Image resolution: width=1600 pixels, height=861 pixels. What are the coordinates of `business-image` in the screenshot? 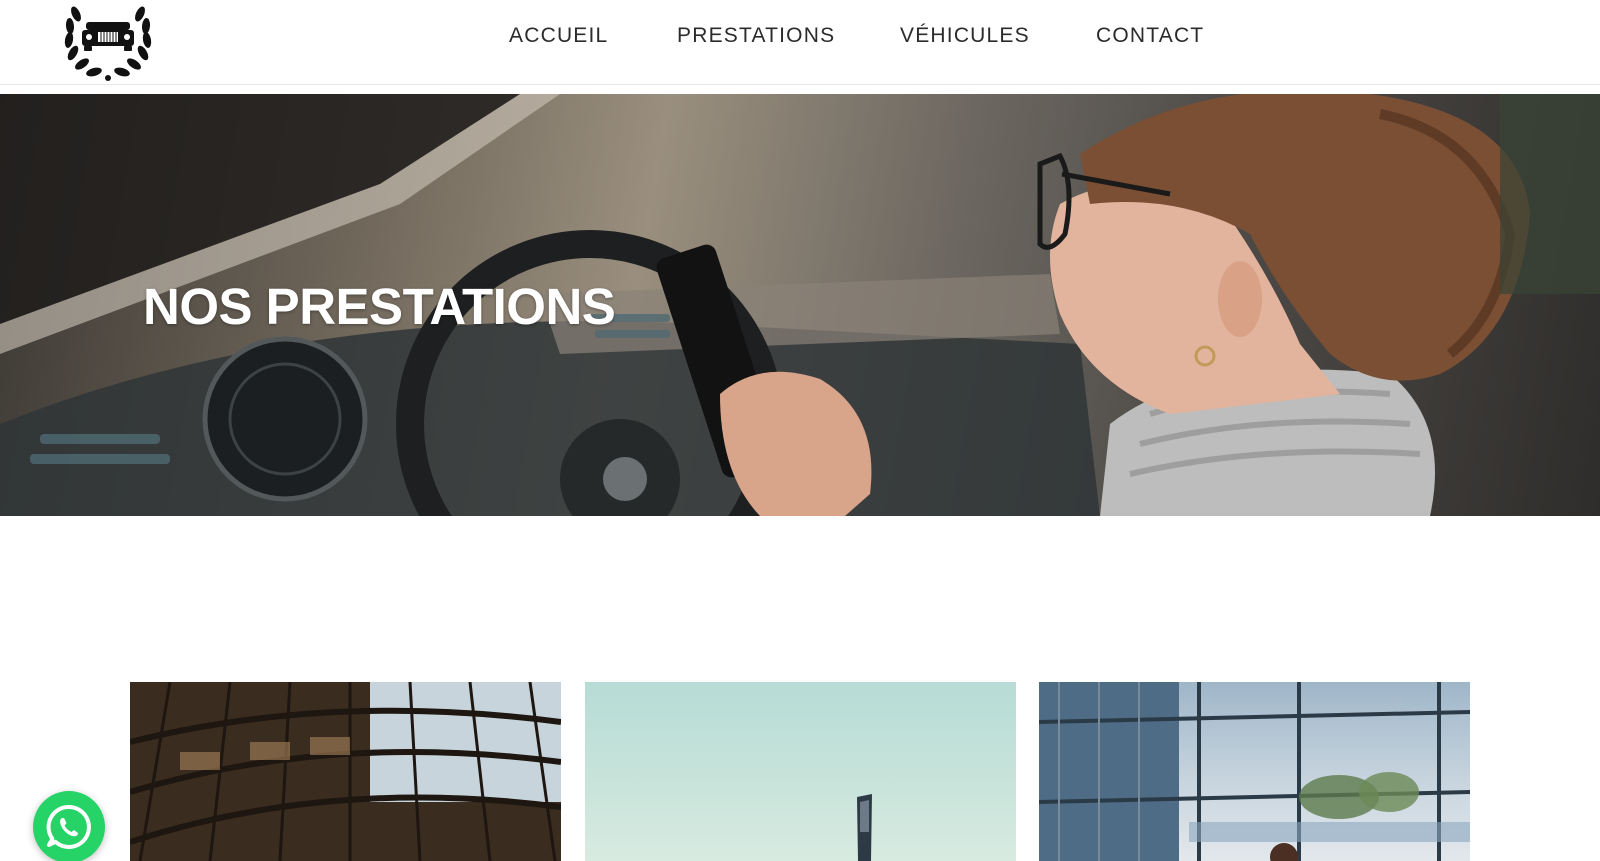 It's located at (1254, 771).